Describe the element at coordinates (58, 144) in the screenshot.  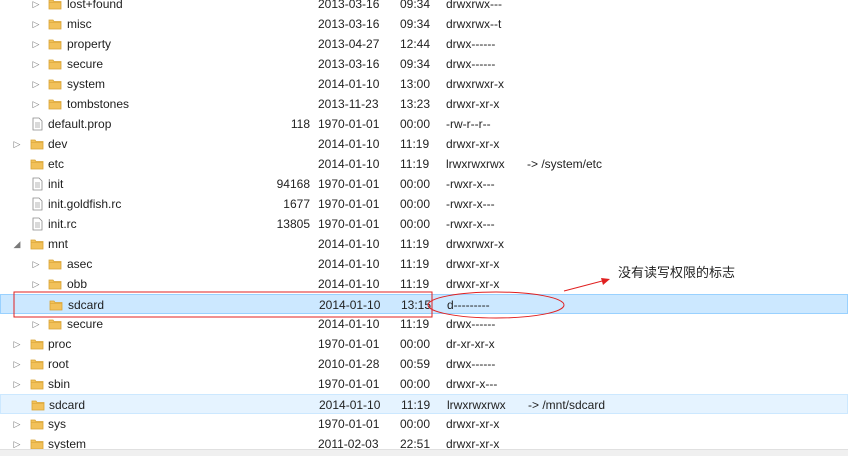
I see `file-name: dev` at that location.